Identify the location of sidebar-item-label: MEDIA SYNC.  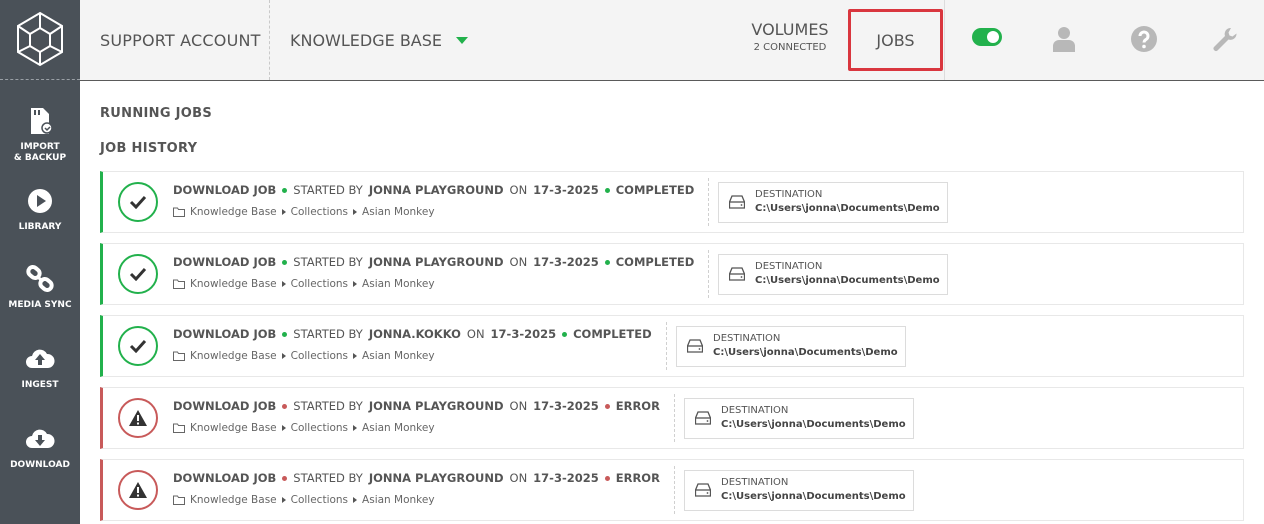
(40, 305).